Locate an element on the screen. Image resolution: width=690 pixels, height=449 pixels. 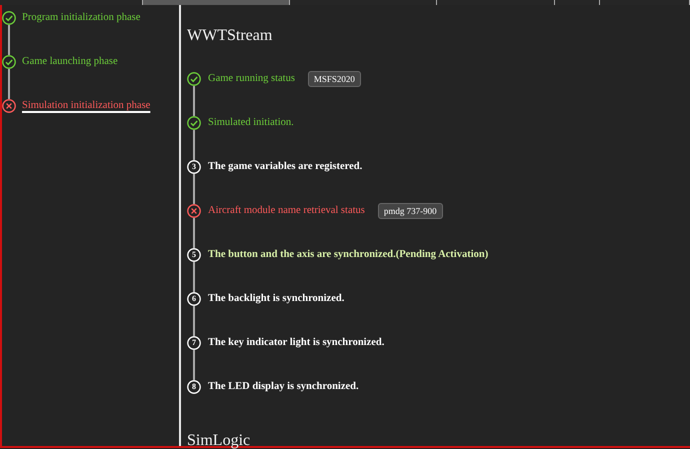
step-label: The game variables are registered. is located at coordinates (285, 167).